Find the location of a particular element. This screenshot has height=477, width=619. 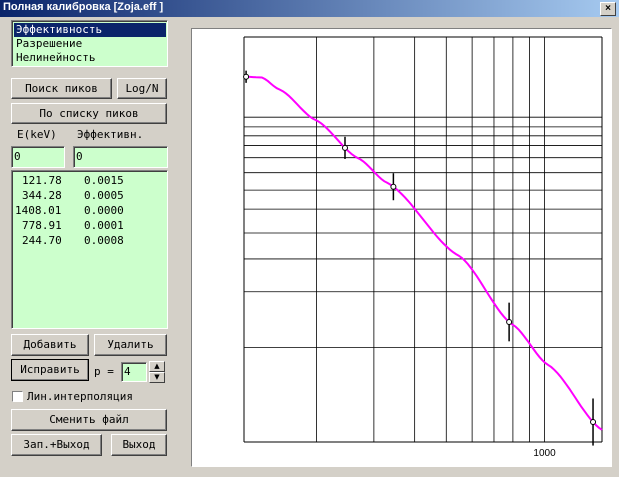

efficiency-input: 0 is located at coordinates (120, 157).